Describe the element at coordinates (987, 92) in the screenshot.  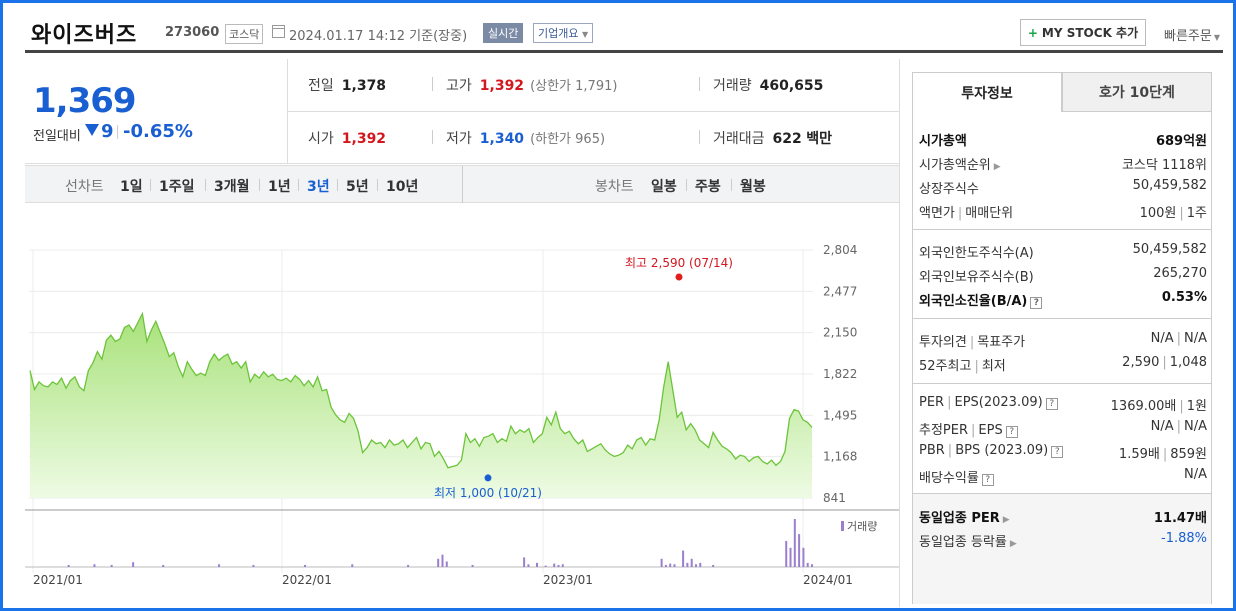
I see `tab-investment-info: 투자정보` at that location.